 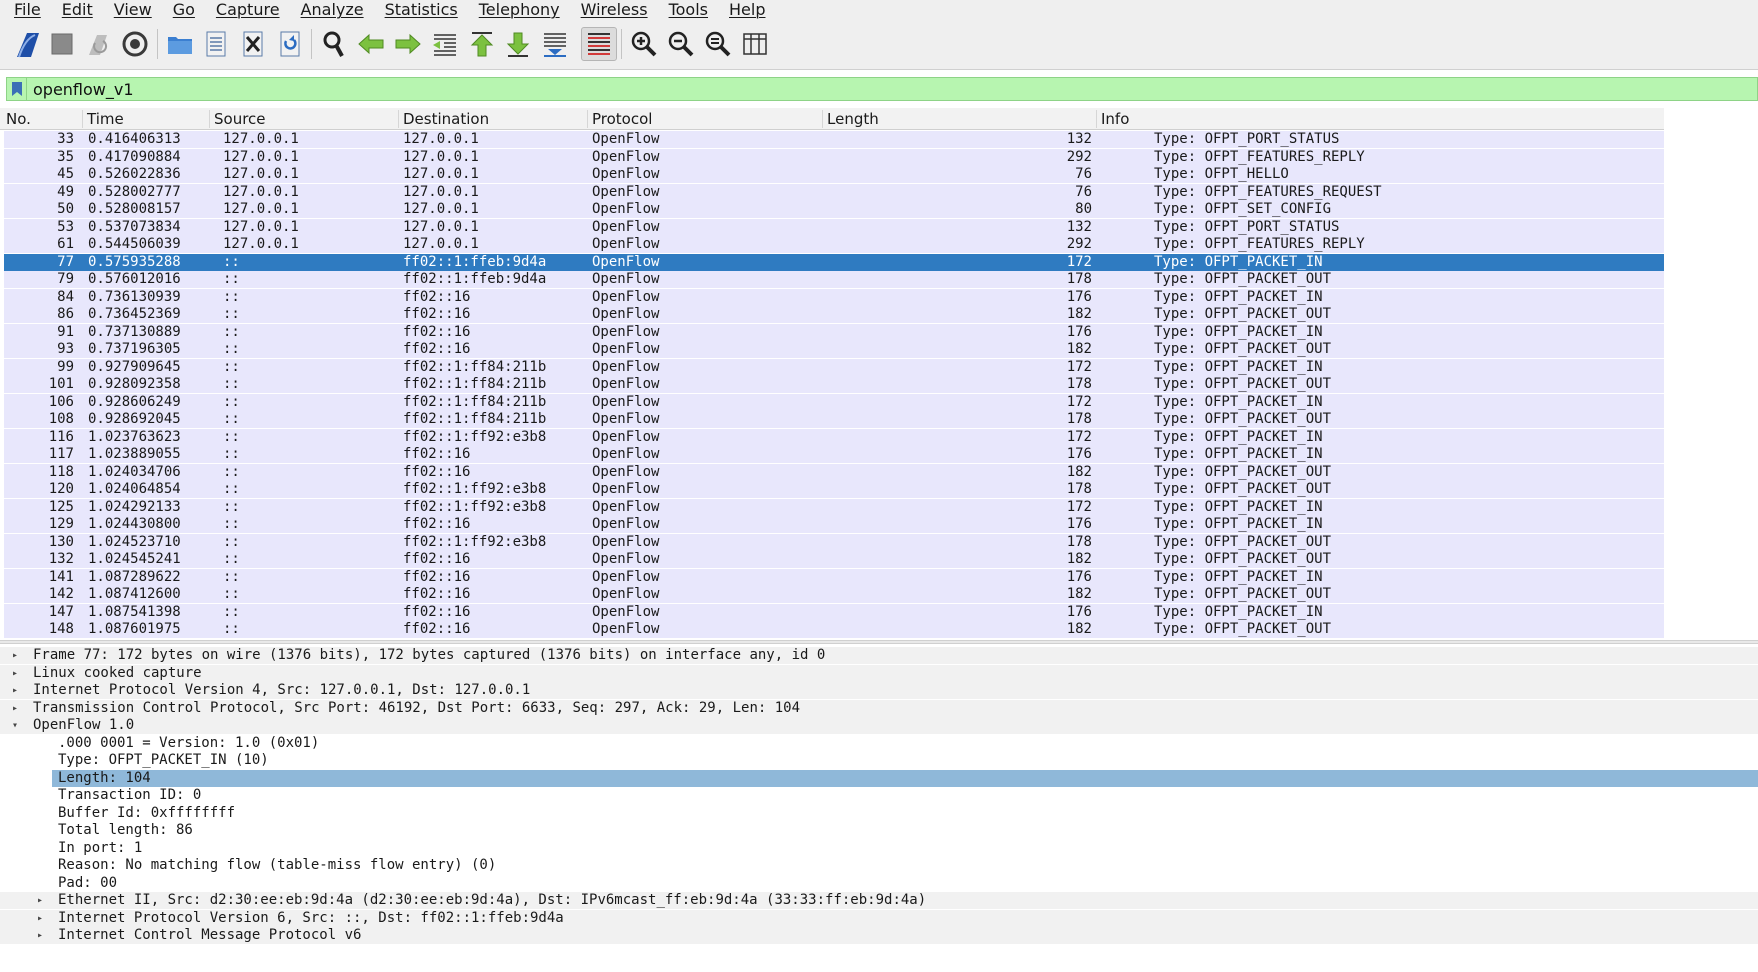 I want to click on normal-size-icon, so click(x=718, y=44).